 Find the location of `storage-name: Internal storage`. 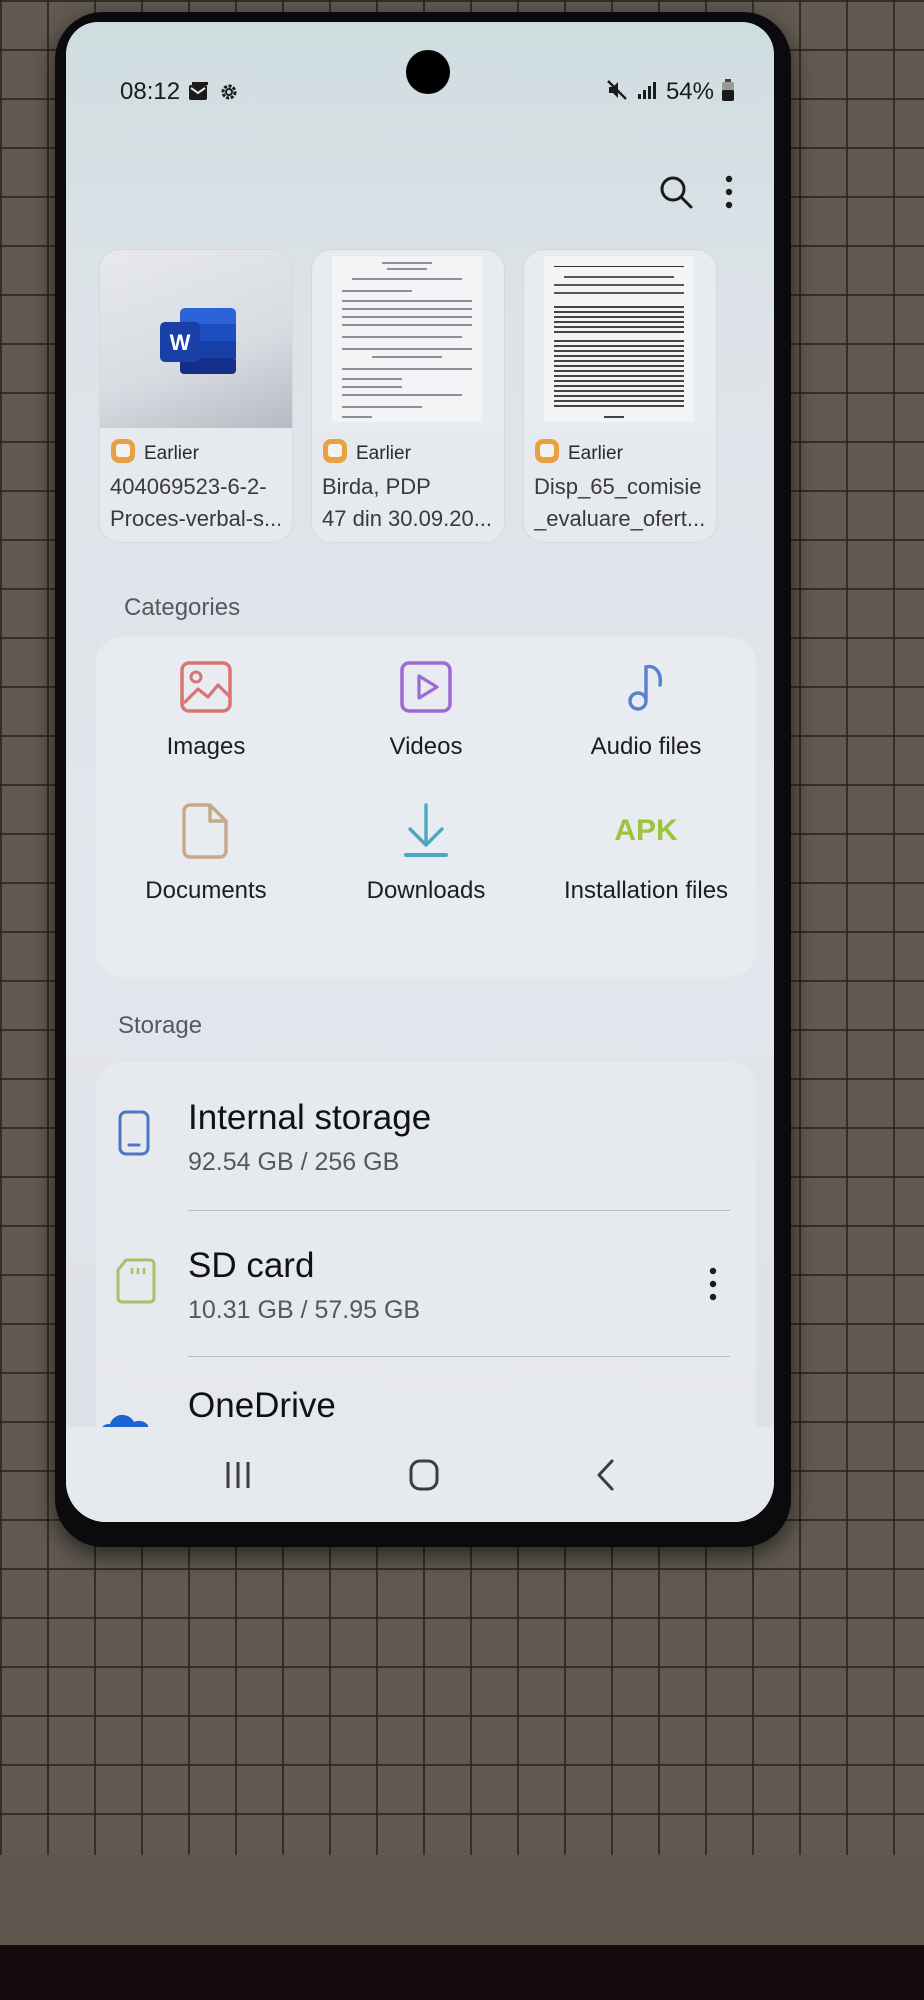

storage-name: Internal storage is located at coordinates (310, 1117).